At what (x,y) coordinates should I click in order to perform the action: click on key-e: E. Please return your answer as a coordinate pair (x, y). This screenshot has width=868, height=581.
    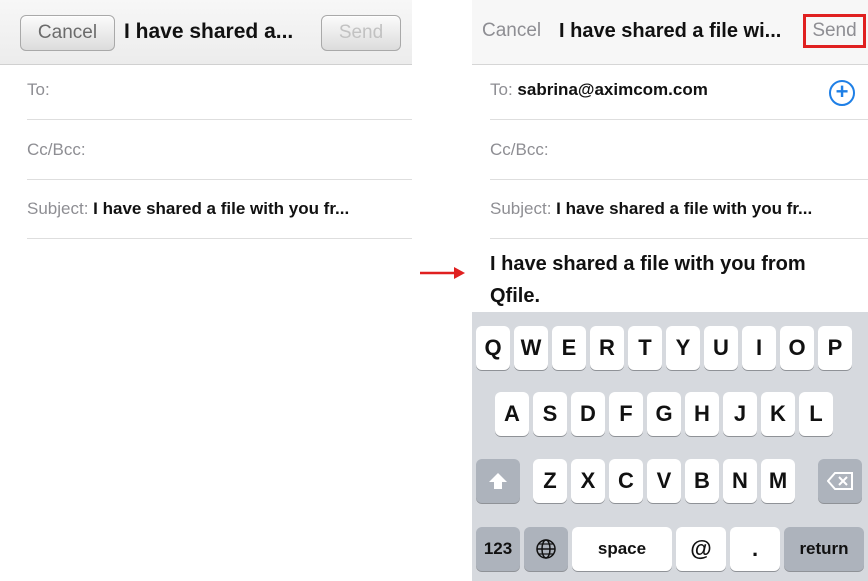
    Looking at the image, I should click on (569, 348).